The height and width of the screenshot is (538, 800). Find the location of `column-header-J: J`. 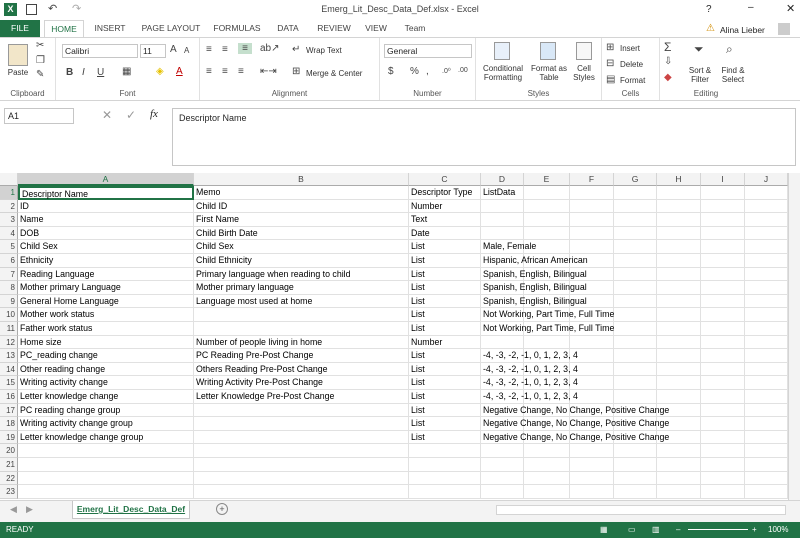

column-header-J: J is located at coordinates (766, 179).